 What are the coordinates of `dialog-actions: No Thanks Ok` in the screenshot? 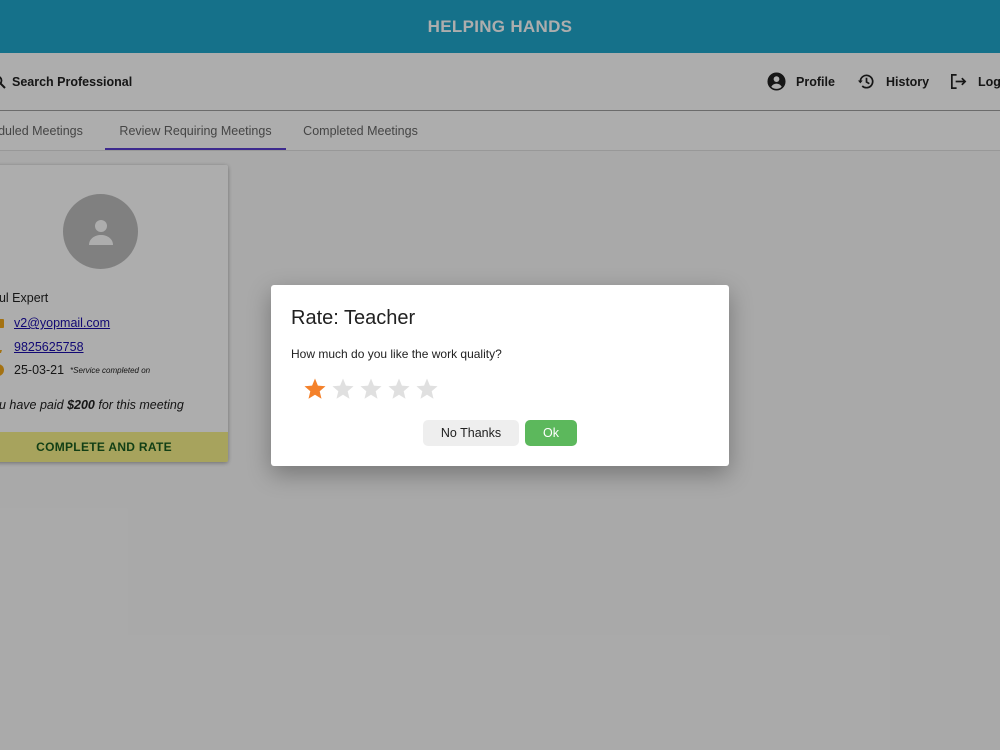 It's located at (500, 433).